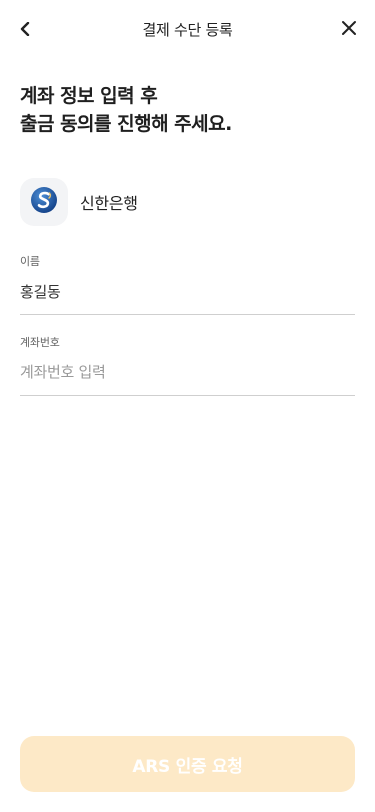  I want to click on ars-verification-request-button: ARS 인증 요청, so click(187, 764).